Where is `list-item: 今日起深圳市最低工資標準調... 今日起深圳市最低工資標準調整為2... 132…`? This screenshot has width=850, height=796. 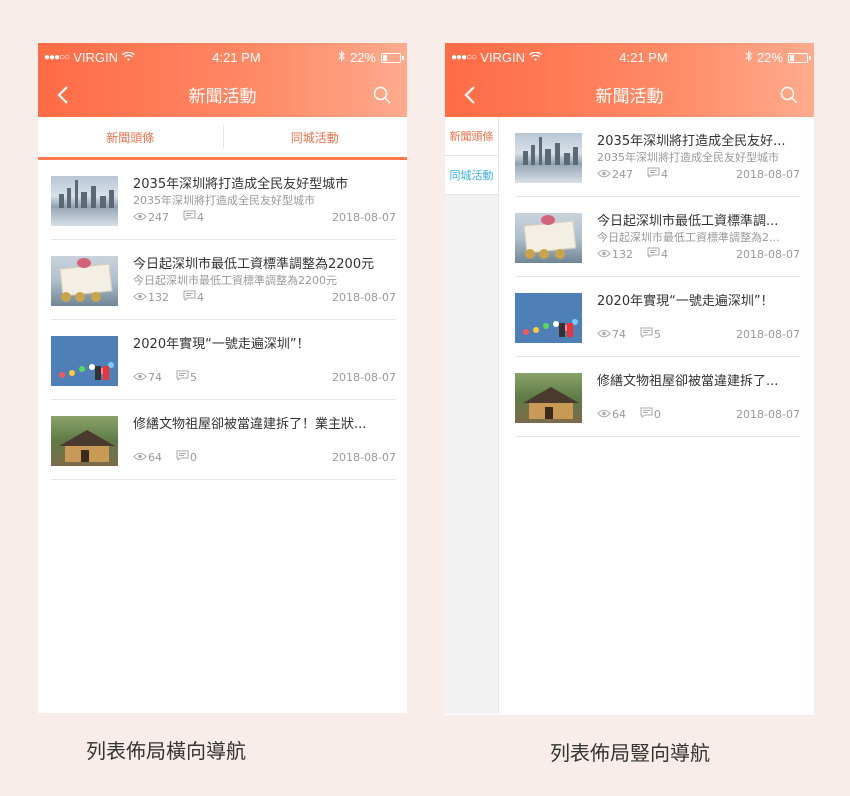
list-item: 今日起深圳市最低工資標準調... 今日起深圳市最低工資標準調整為2... 132… is located at coordinates (657, 237).